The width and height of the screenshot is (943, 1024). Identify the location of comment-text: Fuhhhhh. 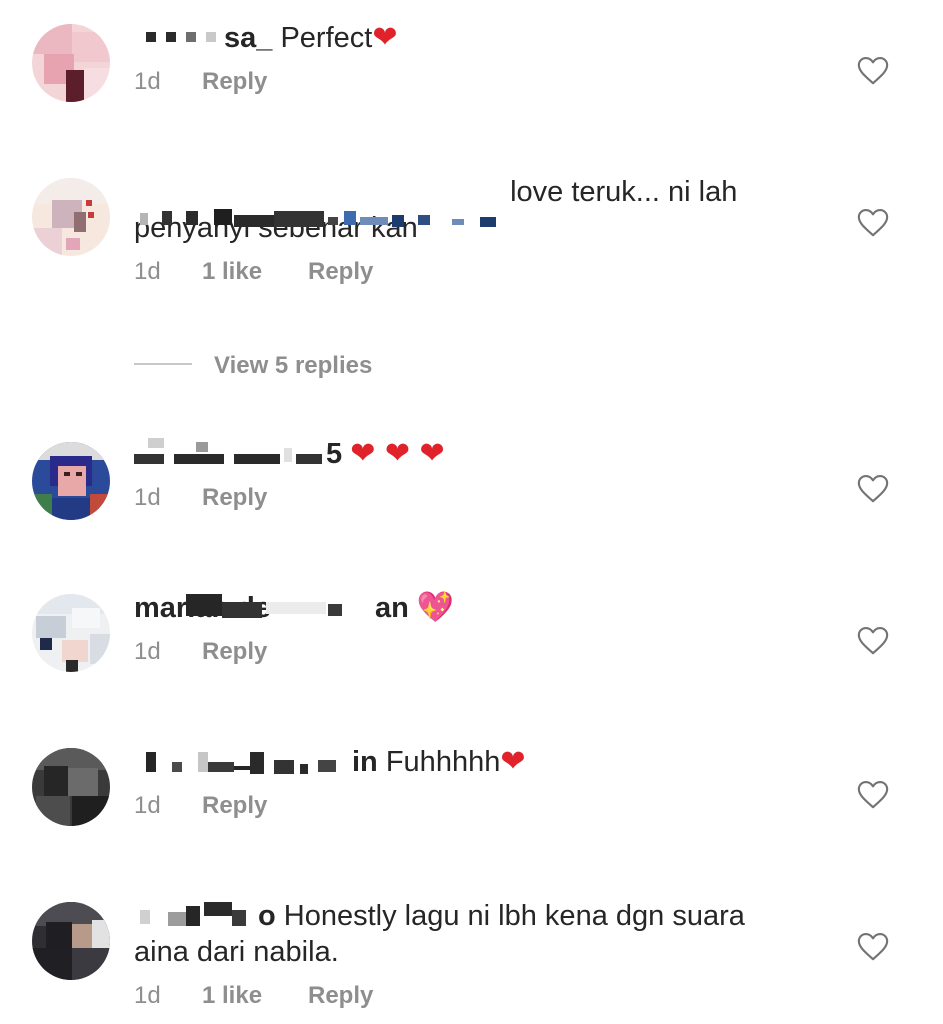
(443, 762).